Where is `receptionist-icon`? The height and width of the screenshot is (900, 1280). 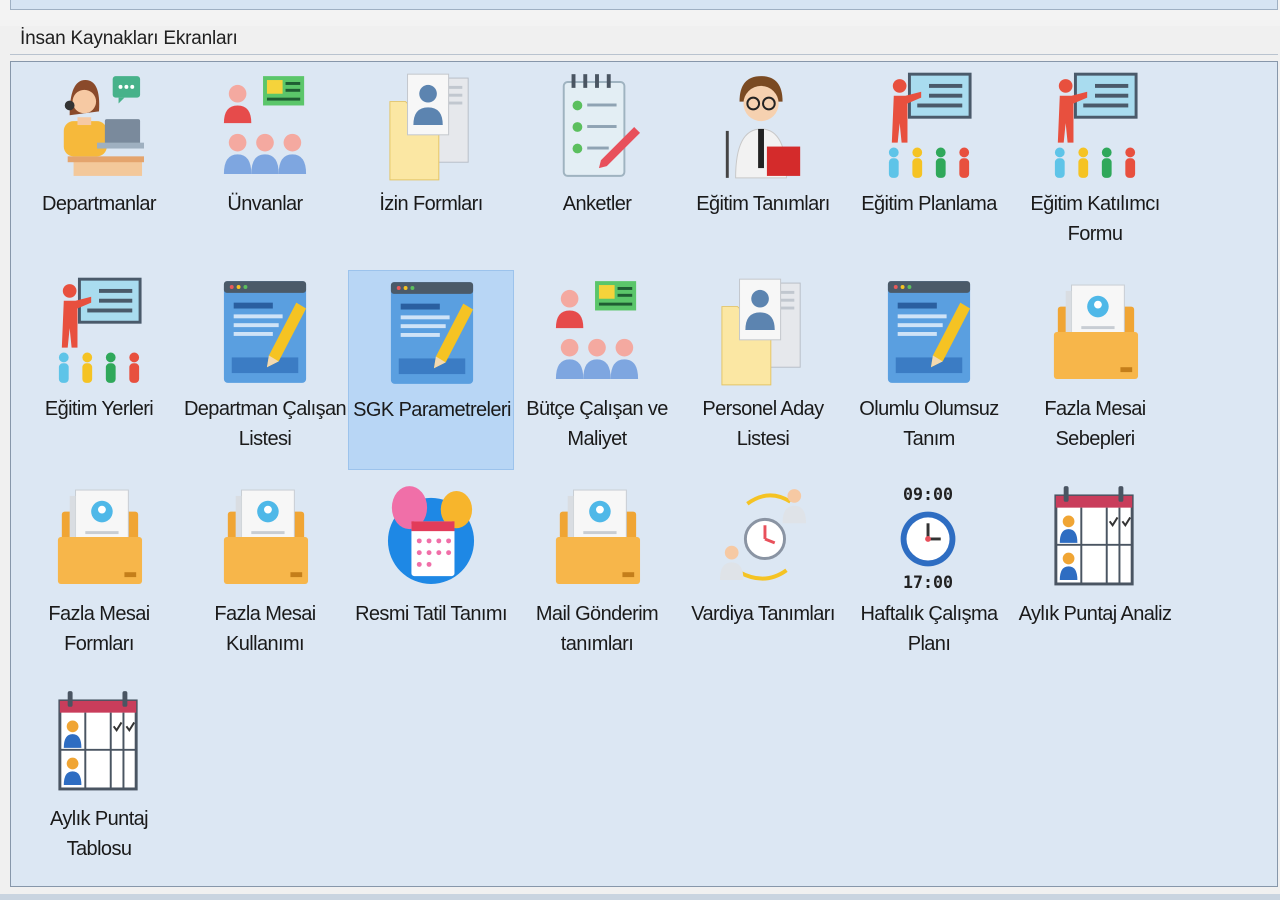
receptionist-icon is located at coordinates (103, 126).